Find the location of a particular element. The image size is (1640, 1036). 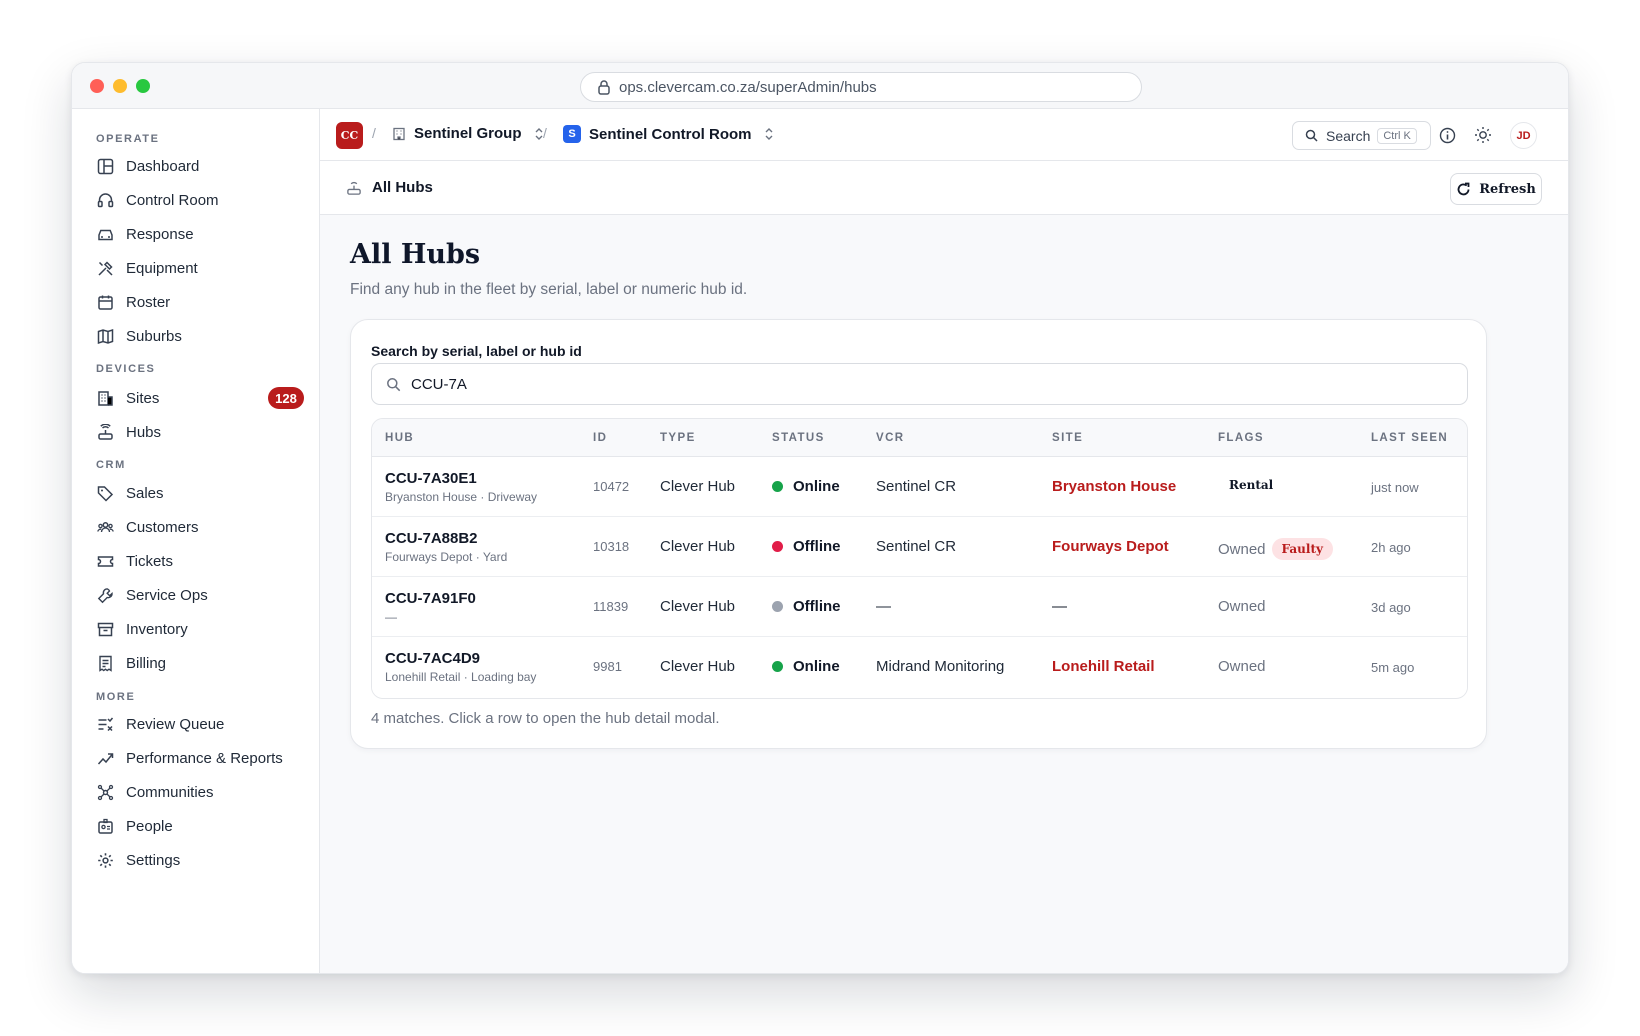

site-link: Bryanston House is located at coordinates (1114, 486).